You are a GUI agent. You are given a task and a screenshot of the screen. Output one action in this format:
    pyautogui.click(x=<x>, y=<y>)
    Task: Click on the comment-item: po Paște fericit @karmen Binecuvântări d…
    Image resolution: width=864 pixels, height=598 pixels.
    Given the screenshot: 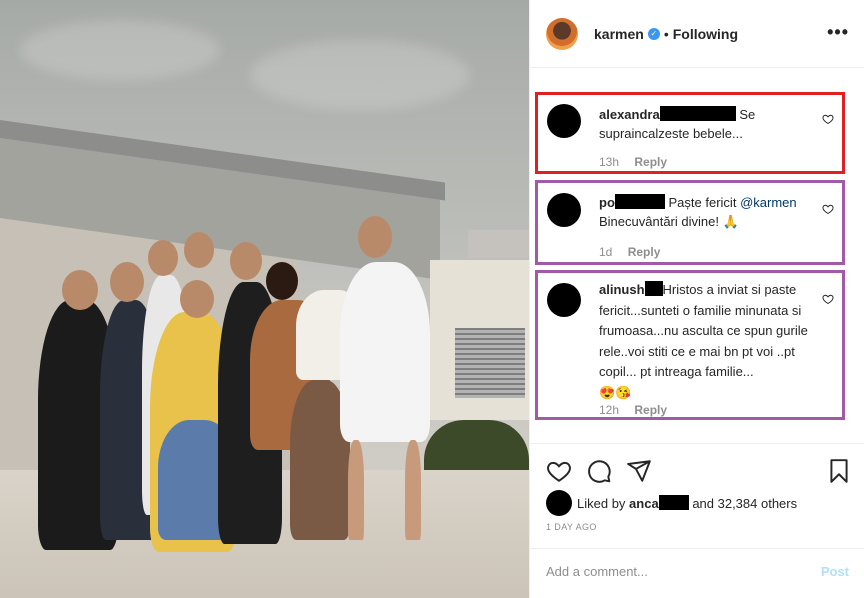 What is the action you would take?
    pyautogui.click(x=690, y=222)
    